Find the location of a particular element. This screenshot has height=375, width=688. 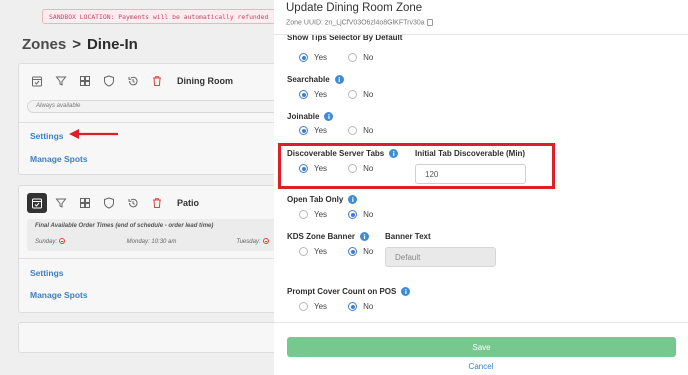

prompt-cover-label: Prompt Cover Count on POS i is located at coordinates (349, 291).